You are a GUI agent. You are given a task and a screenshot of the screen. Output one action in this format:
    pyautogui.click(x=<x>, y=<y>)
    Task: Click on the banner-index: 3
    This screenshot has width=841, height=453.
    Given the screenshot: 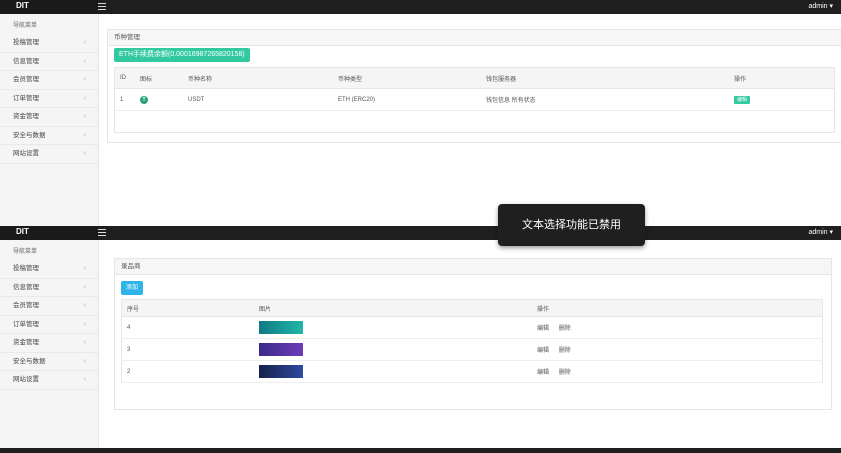 What is the action you would take?
    pyautogui.click(x=187, y=349)
    